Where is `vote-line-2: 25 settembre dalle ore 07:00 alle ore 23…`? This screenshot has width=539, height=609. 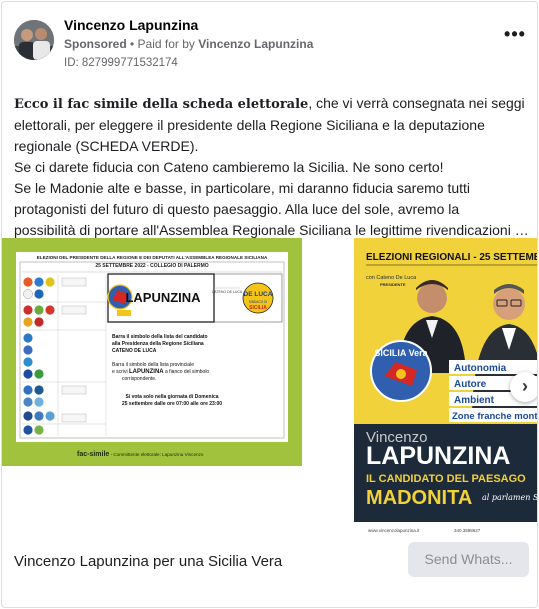
vote-line-2: 25 settembre dalle ore 07:00 alle ore 23… is located at coordinates (172, 404).